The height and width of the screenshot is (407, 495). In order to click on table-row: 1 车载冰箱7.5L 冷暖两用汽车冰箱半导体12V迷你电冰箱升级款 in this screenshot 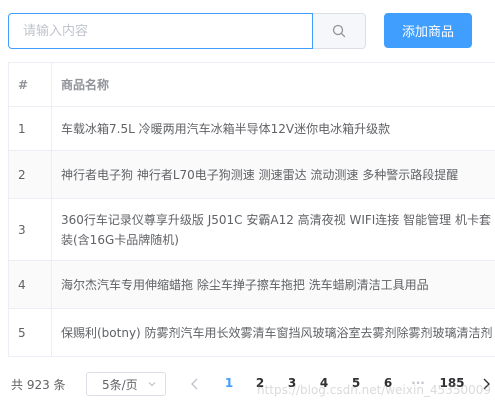, I will do `click(252, 129)`.